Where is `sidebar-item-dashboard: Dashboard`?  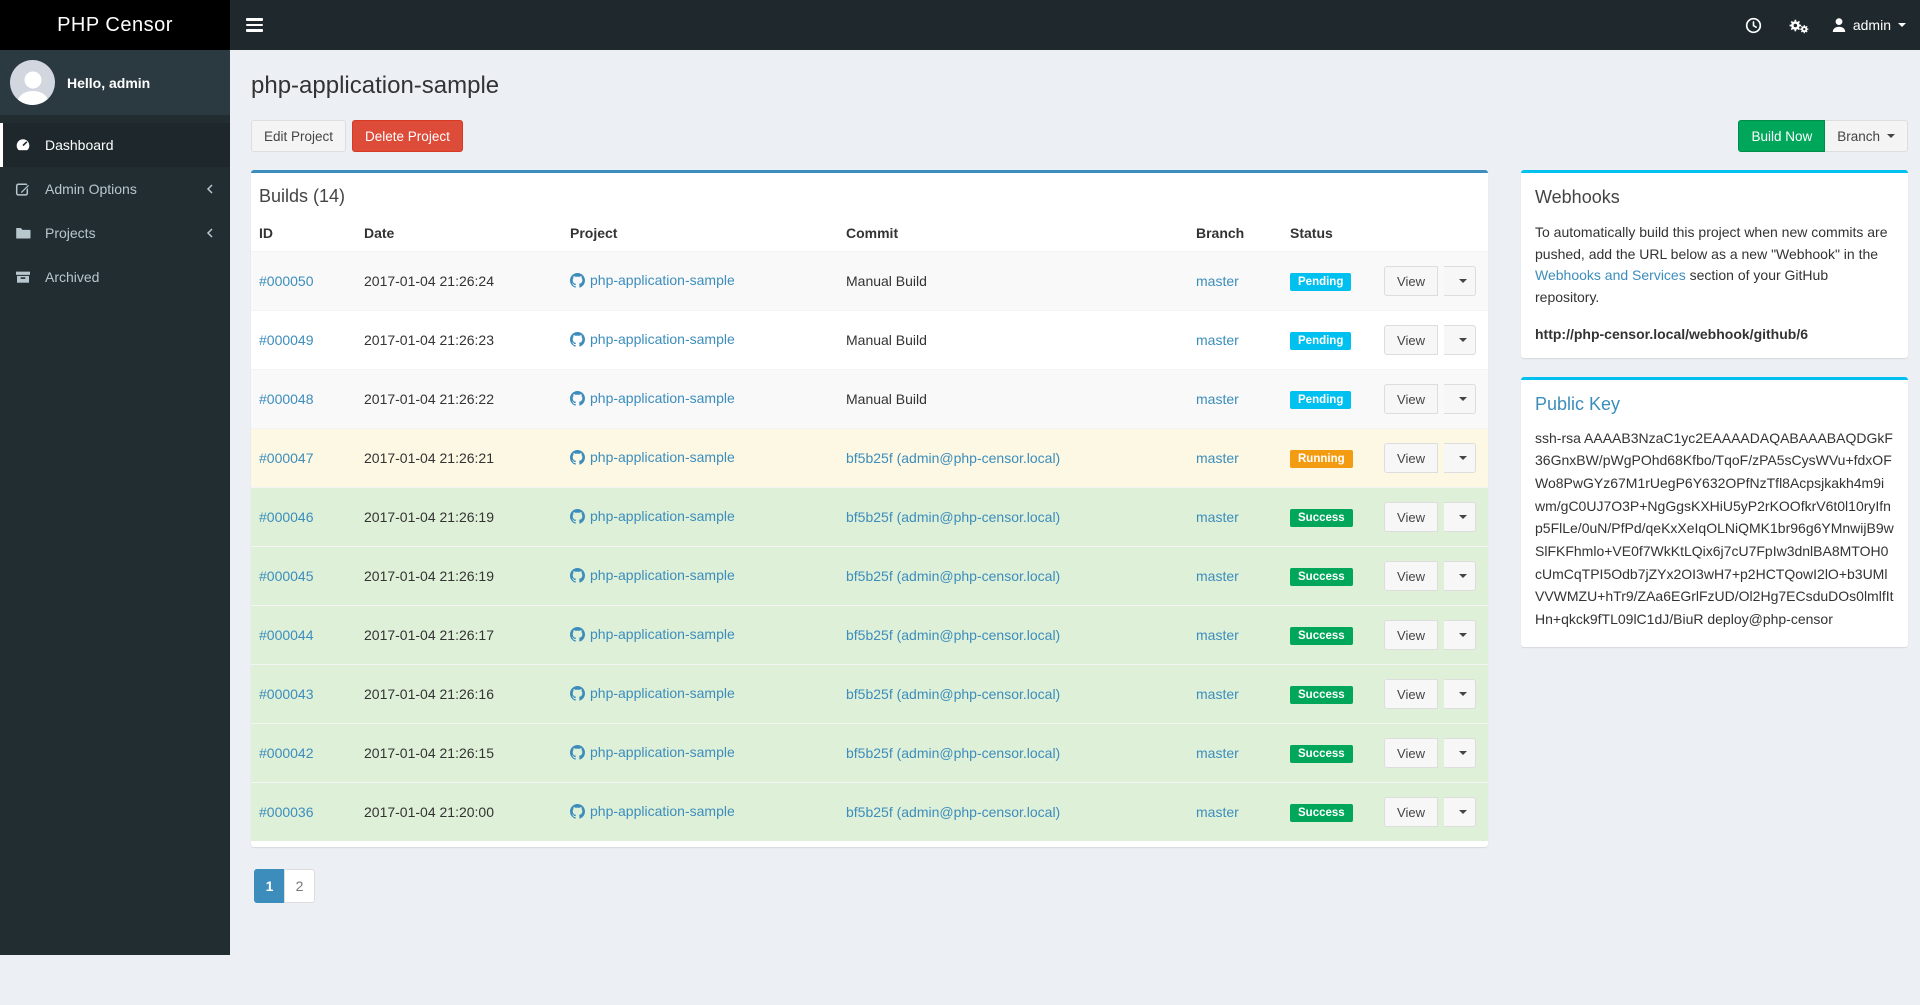 sidebar-item-dashboard: Dashboard is located at coordinates (115, 145).